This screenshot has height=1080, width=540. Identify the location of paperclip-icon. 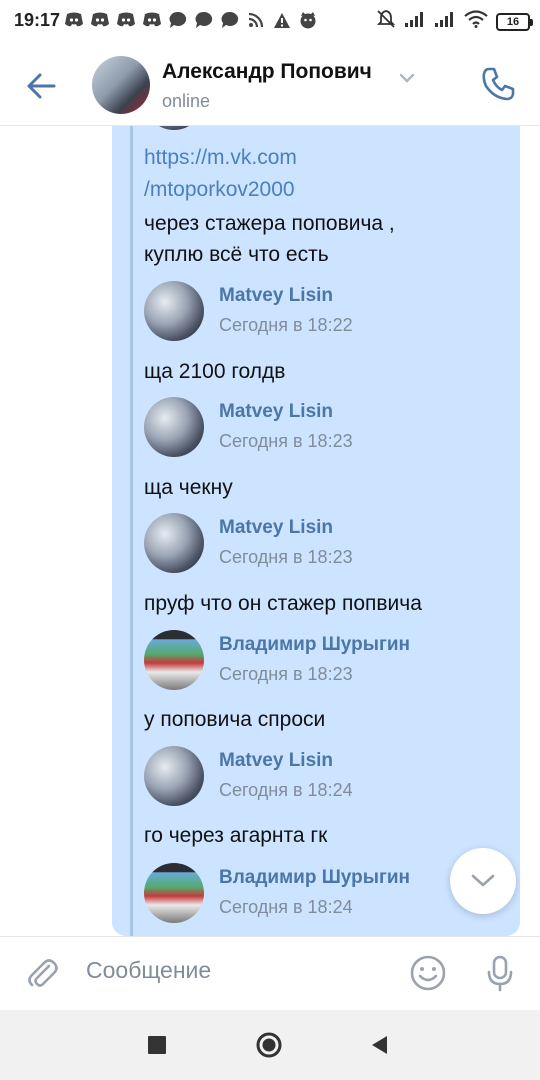
(43, 973).